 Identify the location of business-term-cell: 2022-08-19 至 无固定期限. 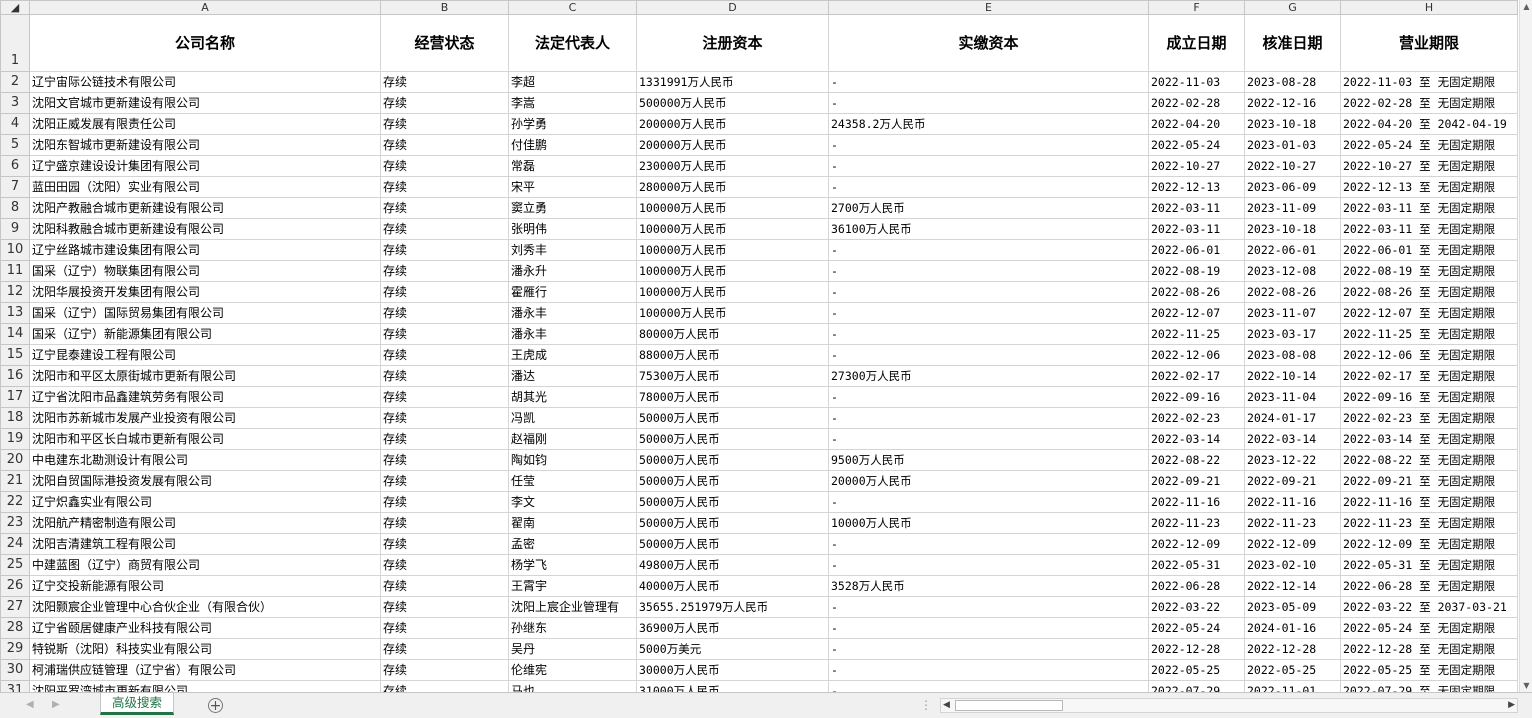
(1429, 271).